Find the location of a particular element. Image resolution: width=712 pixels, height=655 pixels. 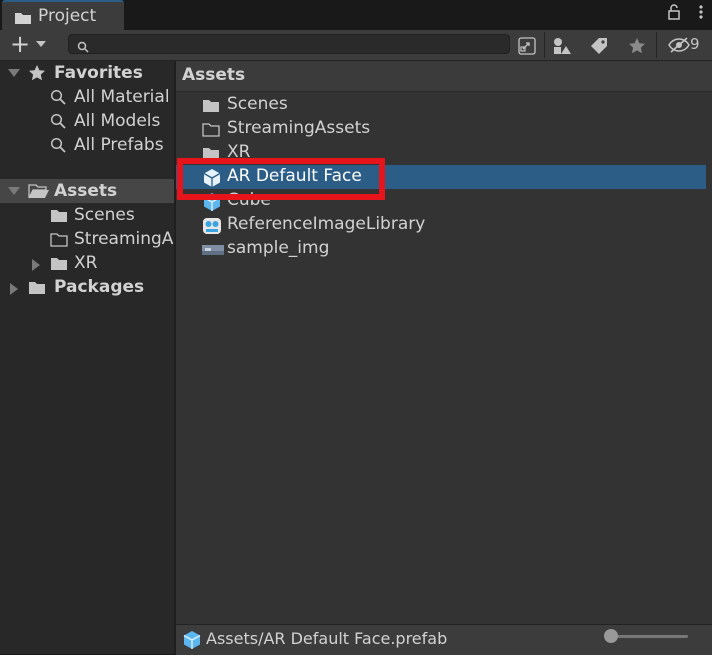

tree-item-assets: Assets is located at coordinates (87, 191).